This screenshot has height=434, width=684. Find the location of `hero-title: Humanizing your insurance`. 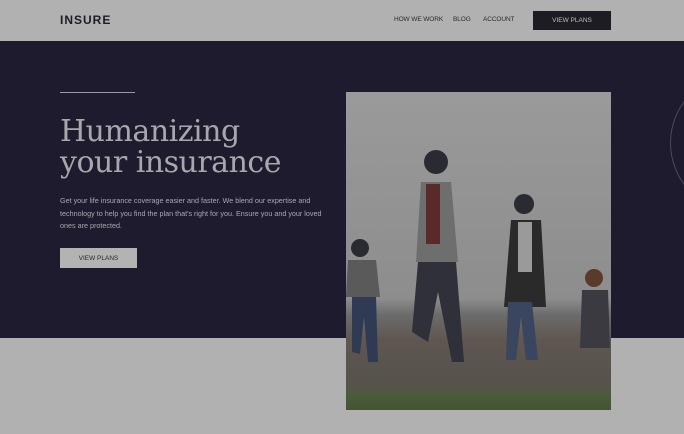

hero-title: Humanizing your insurance is located at coordinates (170, 147).